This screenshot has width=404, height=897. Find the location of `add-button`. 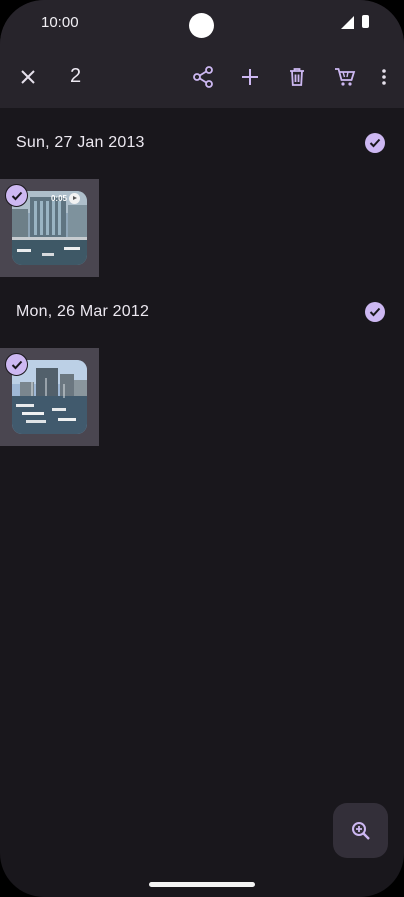

add-button is located at coordinates (250, 77).